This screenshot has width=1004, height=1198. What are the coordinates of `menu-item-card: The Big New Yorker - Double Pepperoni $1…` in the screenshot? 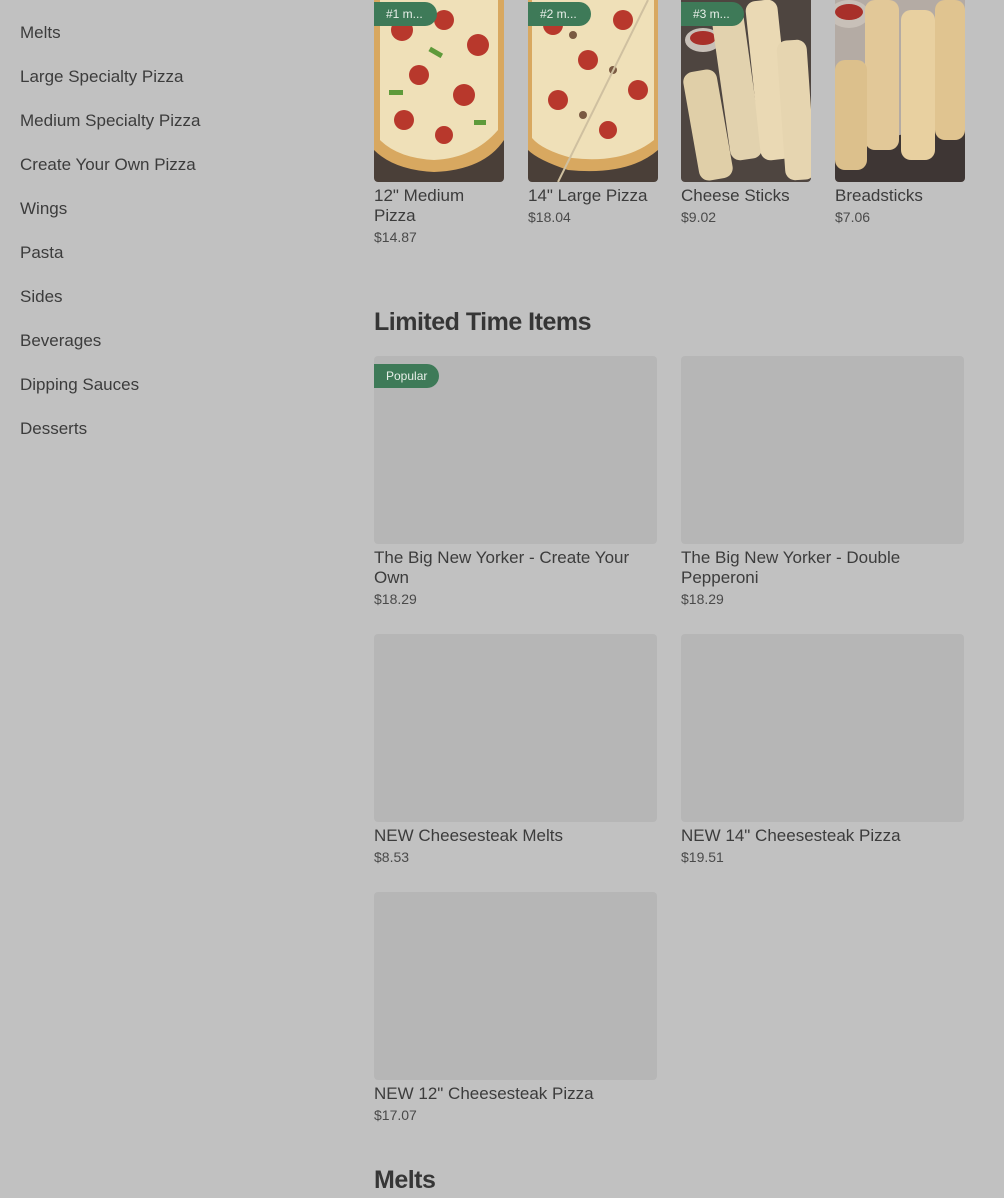 It's located at (822, 481).